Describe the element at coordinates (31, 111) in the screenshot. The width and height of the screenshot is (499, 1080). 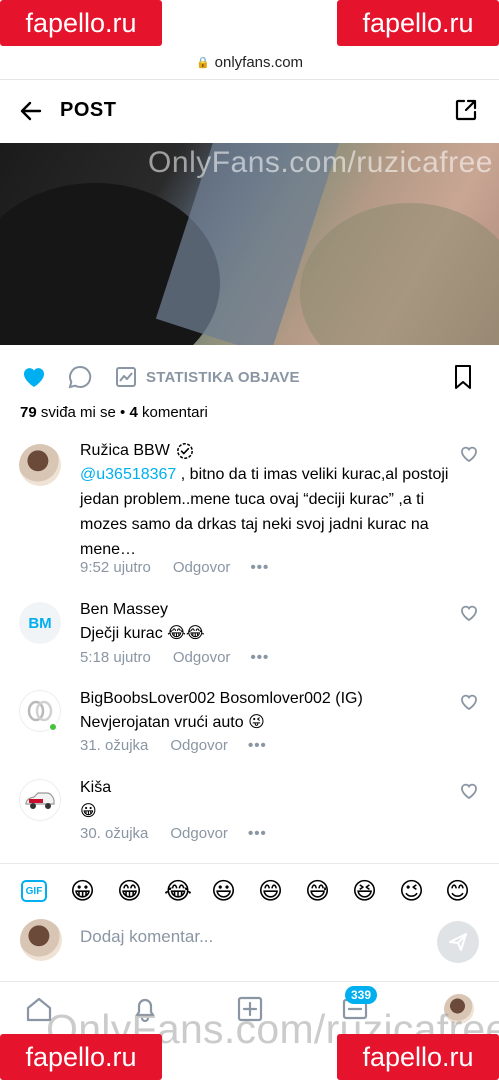
I see `back-arrow-icon` at that location.